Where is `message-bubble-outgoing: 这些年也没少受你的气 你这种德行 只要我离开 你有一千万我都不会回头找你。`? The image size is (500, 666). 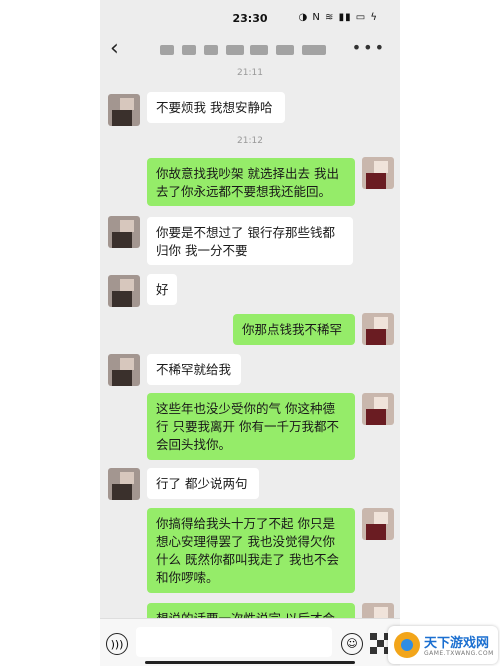
message-bubble-outgoing: 这些年也没少受你的气 你这种德行 只要我离开 你有一千万我都不会回头找你。 is located at coordinates (251, 426).